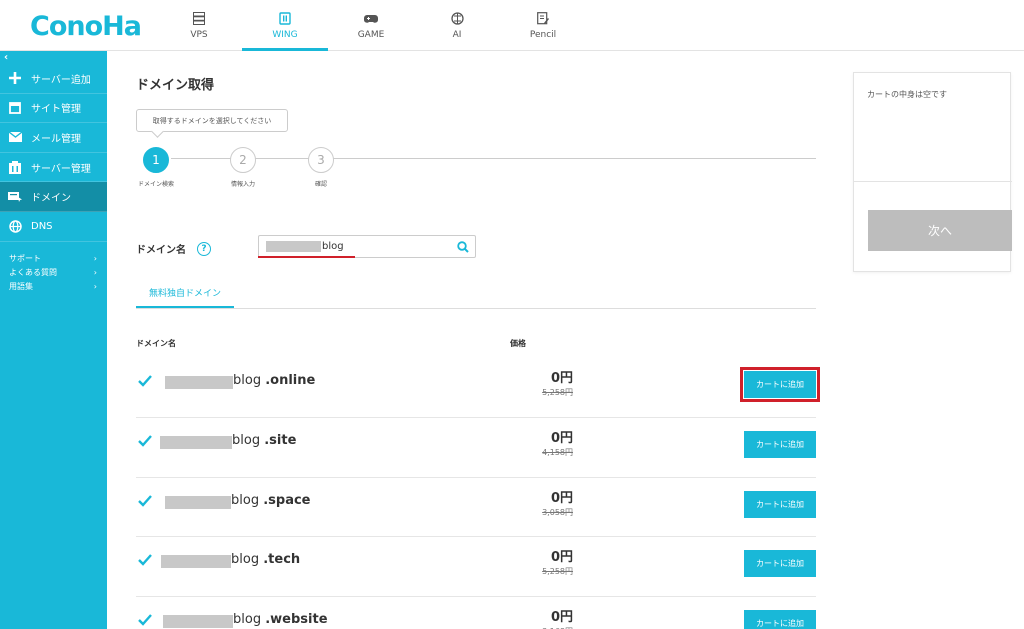 Image resolution: width=1024 pixels, height=629 pixels. Describe the element at coordinates (15, 137) in the screenshot. I see `mail-icon` at that location.